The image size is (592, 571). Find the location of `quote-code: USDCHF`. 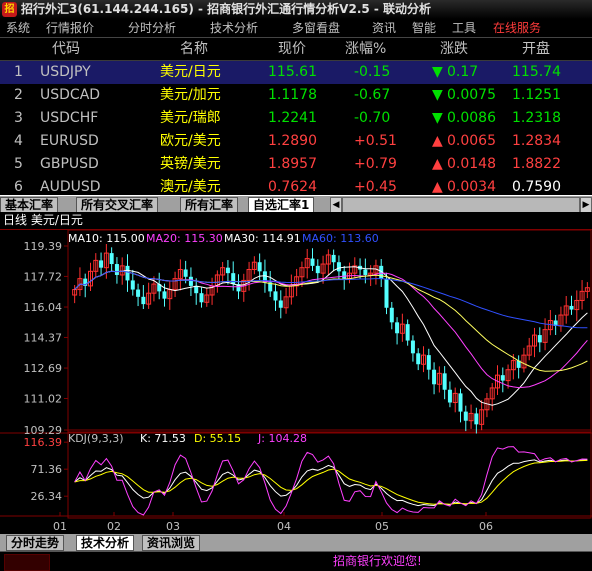

quote-code: USDCHF is located at coordinates (69, 118).